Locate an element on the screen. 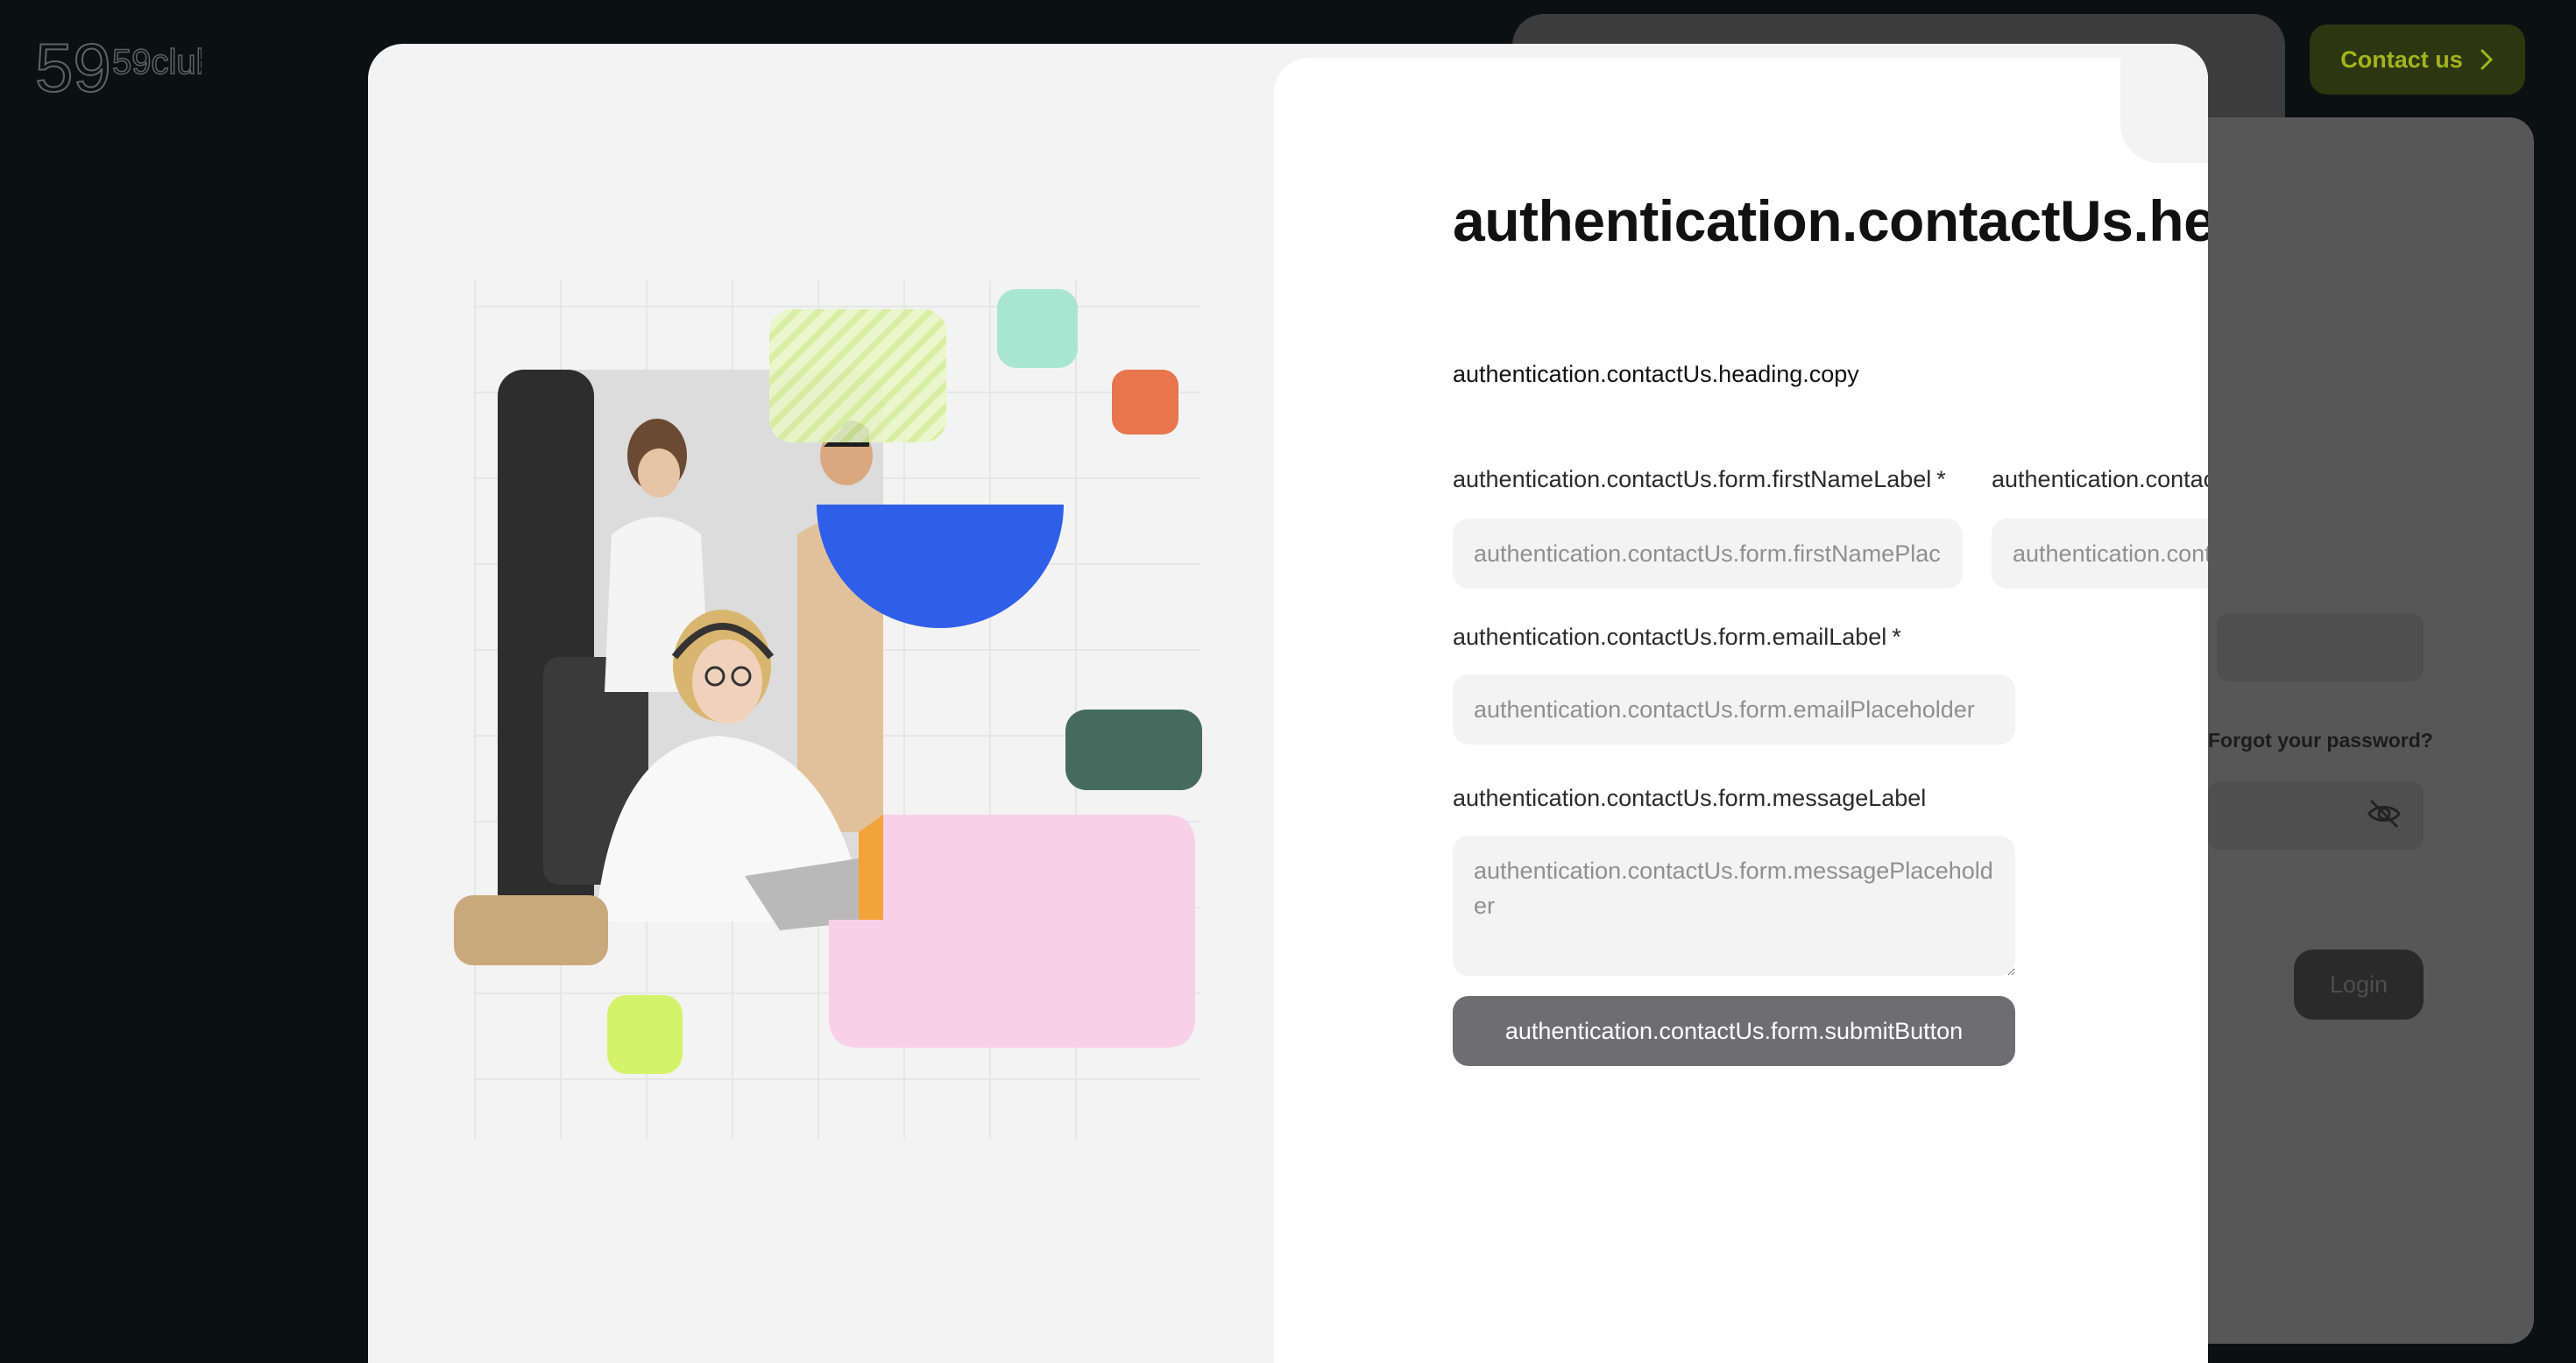 This screenshot has width=2576, height=1363. shape-orange is located at coordinates (1145, 402).